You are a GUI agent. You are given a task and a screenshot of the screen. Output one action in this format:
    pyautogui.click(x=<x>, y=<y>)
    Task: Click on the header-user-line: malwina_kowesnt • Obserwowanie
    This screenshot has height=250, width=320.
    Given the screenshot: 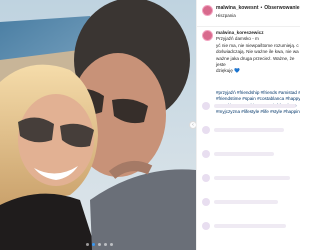 What is the action you would take?
    pyautogui.click(x=258, y=8)
    